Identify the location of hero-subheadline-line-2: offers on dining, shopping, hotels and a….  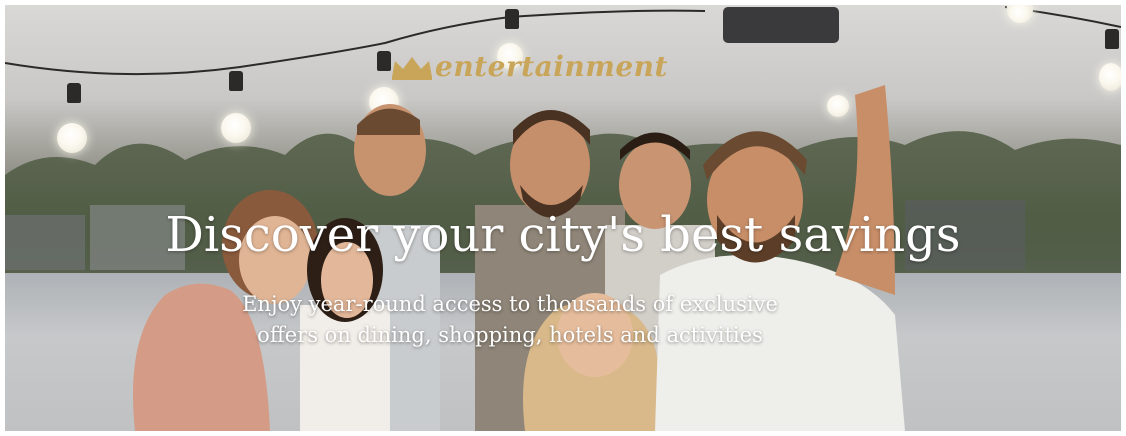
(510, 335).